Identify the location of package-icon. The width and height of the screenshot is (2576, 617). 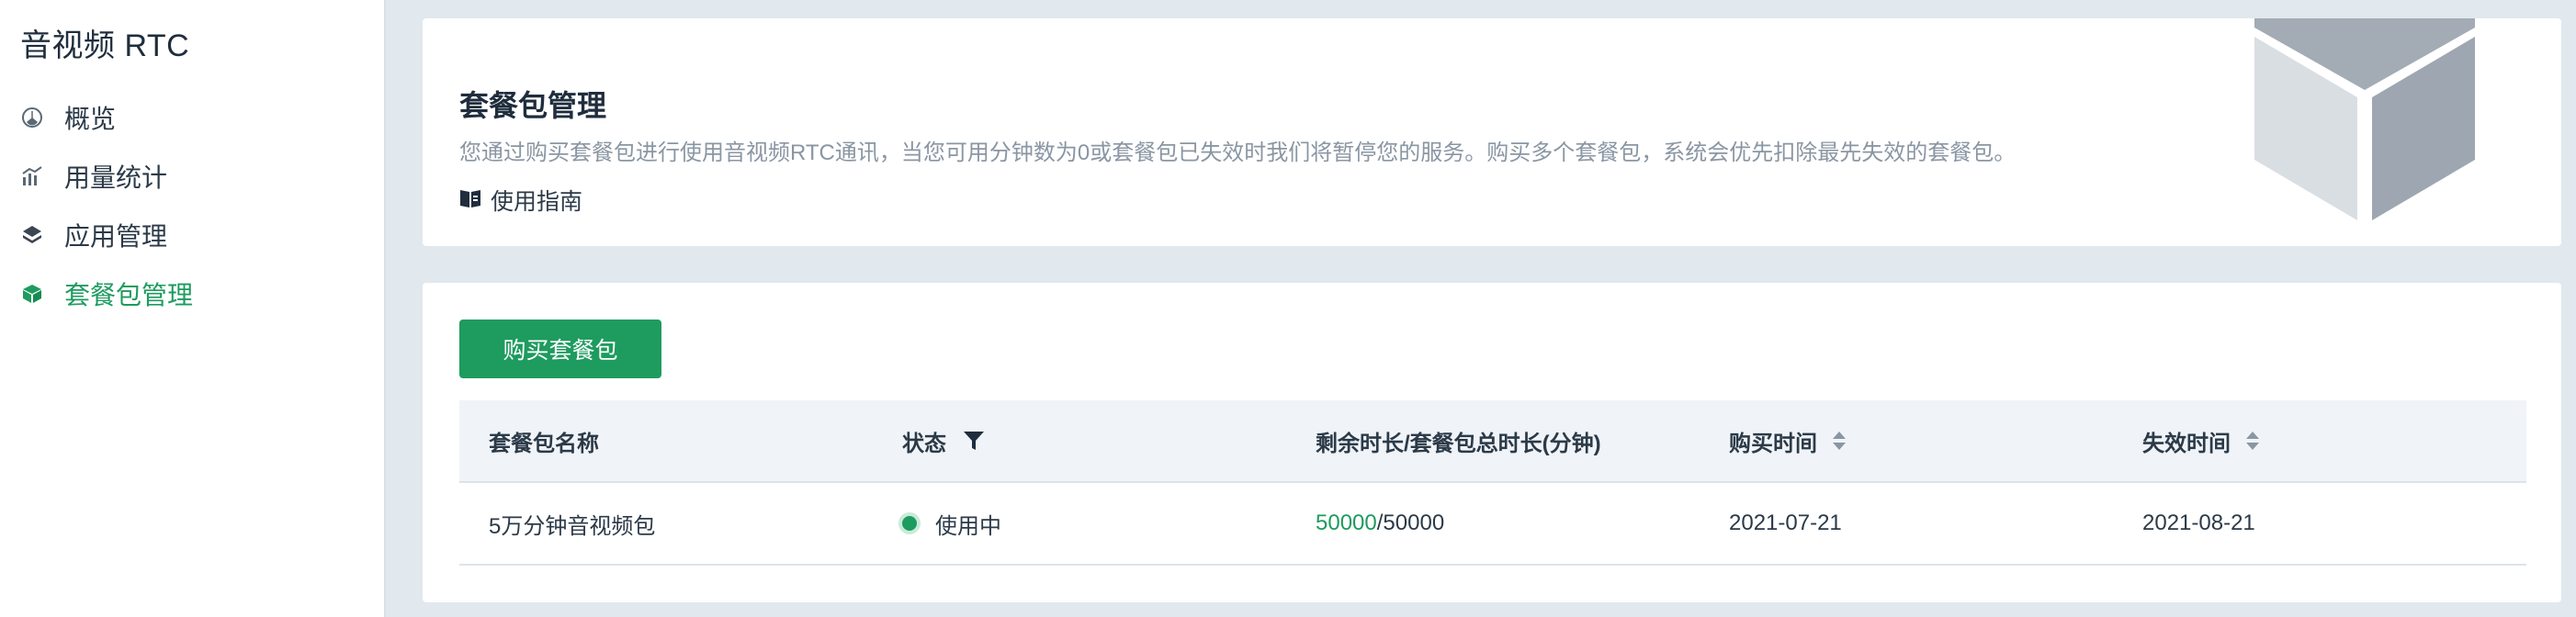
(32, 294).